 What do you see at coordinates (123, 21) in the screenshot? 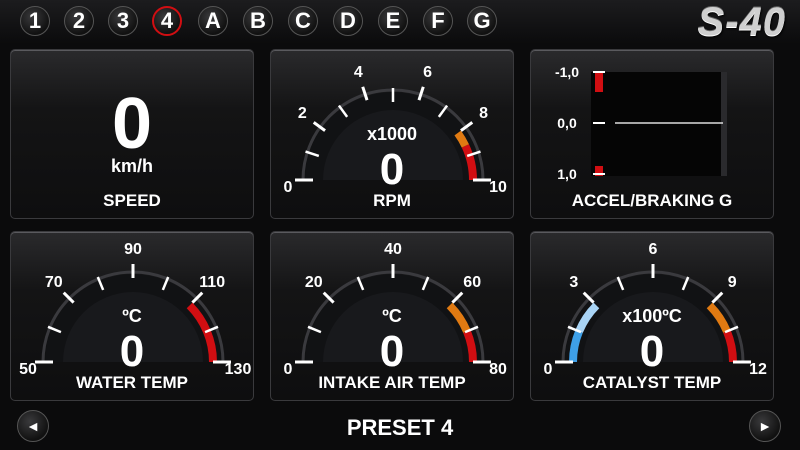
I see `preset-button-3: 3` at bounding box center [123, 21].